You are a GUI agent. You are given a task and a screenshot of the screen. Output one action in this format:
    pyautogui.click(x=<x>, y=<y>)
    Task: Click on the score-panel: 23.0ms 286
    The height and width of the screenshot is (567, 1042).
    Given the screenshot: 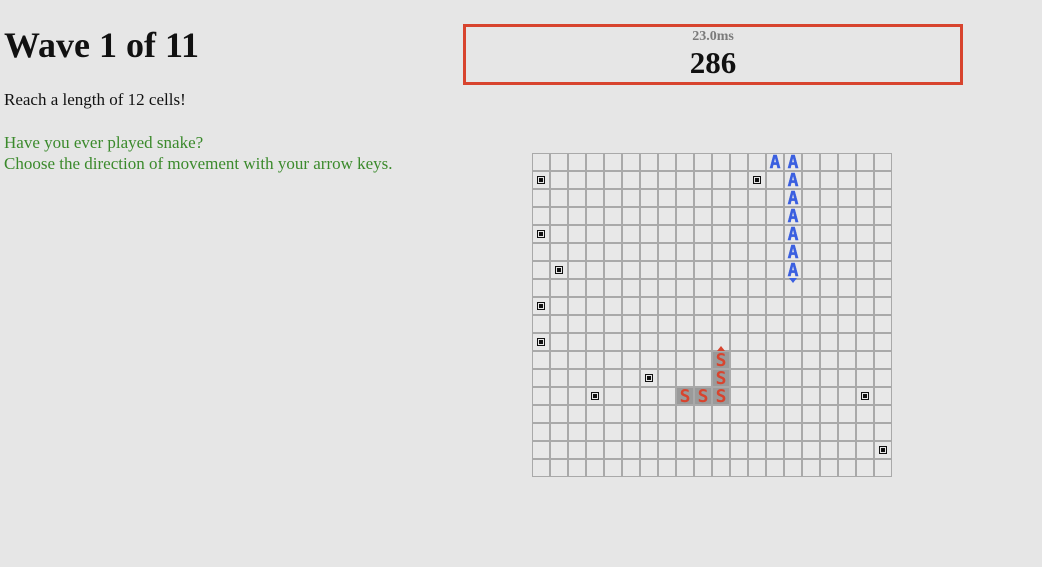 What is the action you would take?
    pyautogui.click(x=713, y=54)
    